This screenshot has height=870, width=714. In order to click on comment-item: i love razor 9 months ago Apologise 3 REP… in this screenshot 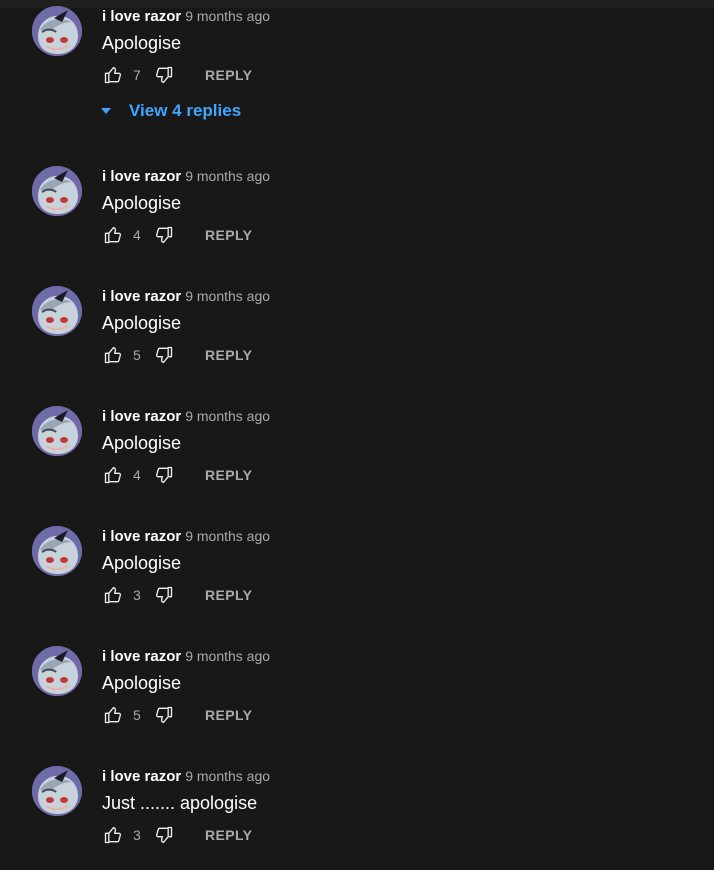, I will do `click(357, 575)`.